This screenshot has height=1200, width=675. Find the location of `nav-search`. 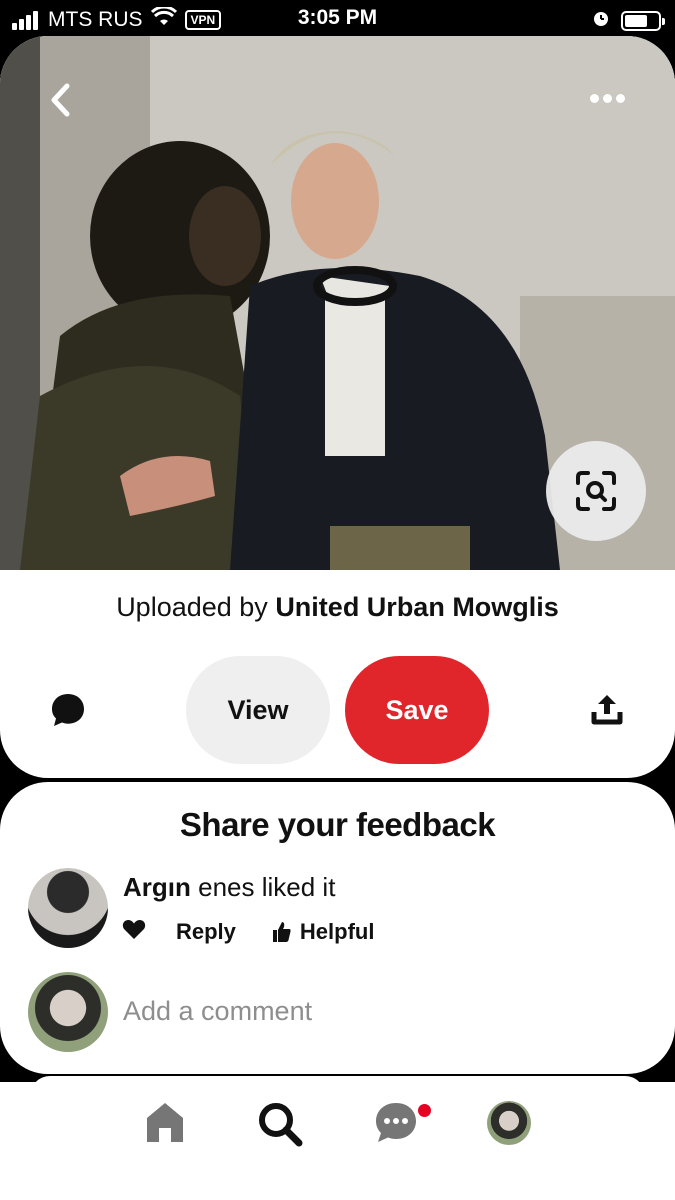

nav-search is located at coordinates (280, 1126).